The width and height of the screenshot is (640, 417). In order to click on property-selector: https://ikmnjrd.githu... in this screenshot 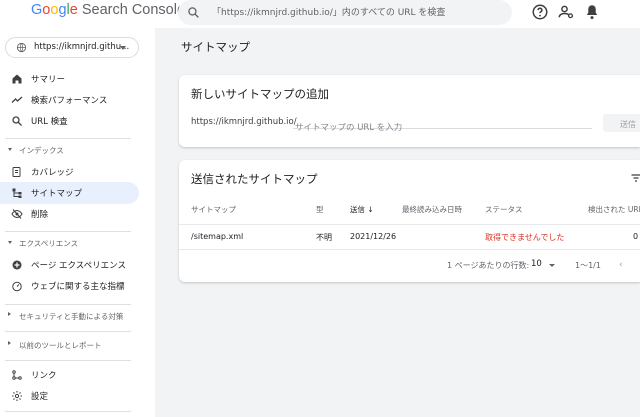, I will do `click(72, 47)`.